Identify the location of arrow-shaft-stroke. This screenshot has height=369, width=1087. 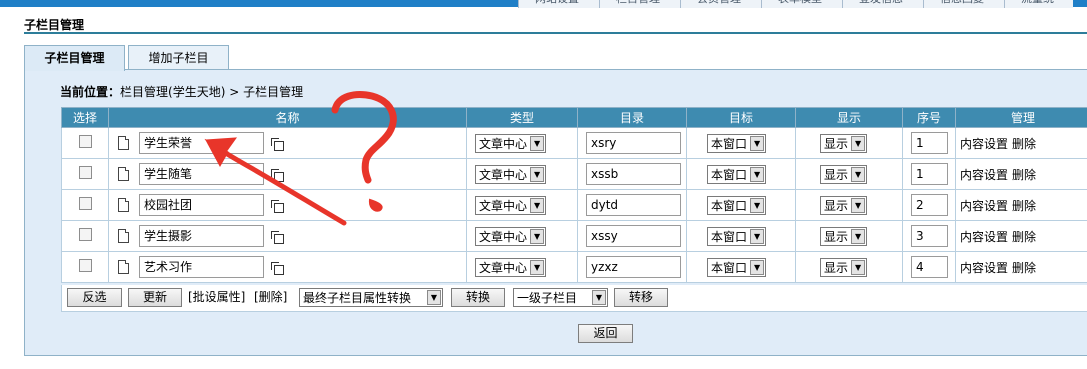
(277, 183).